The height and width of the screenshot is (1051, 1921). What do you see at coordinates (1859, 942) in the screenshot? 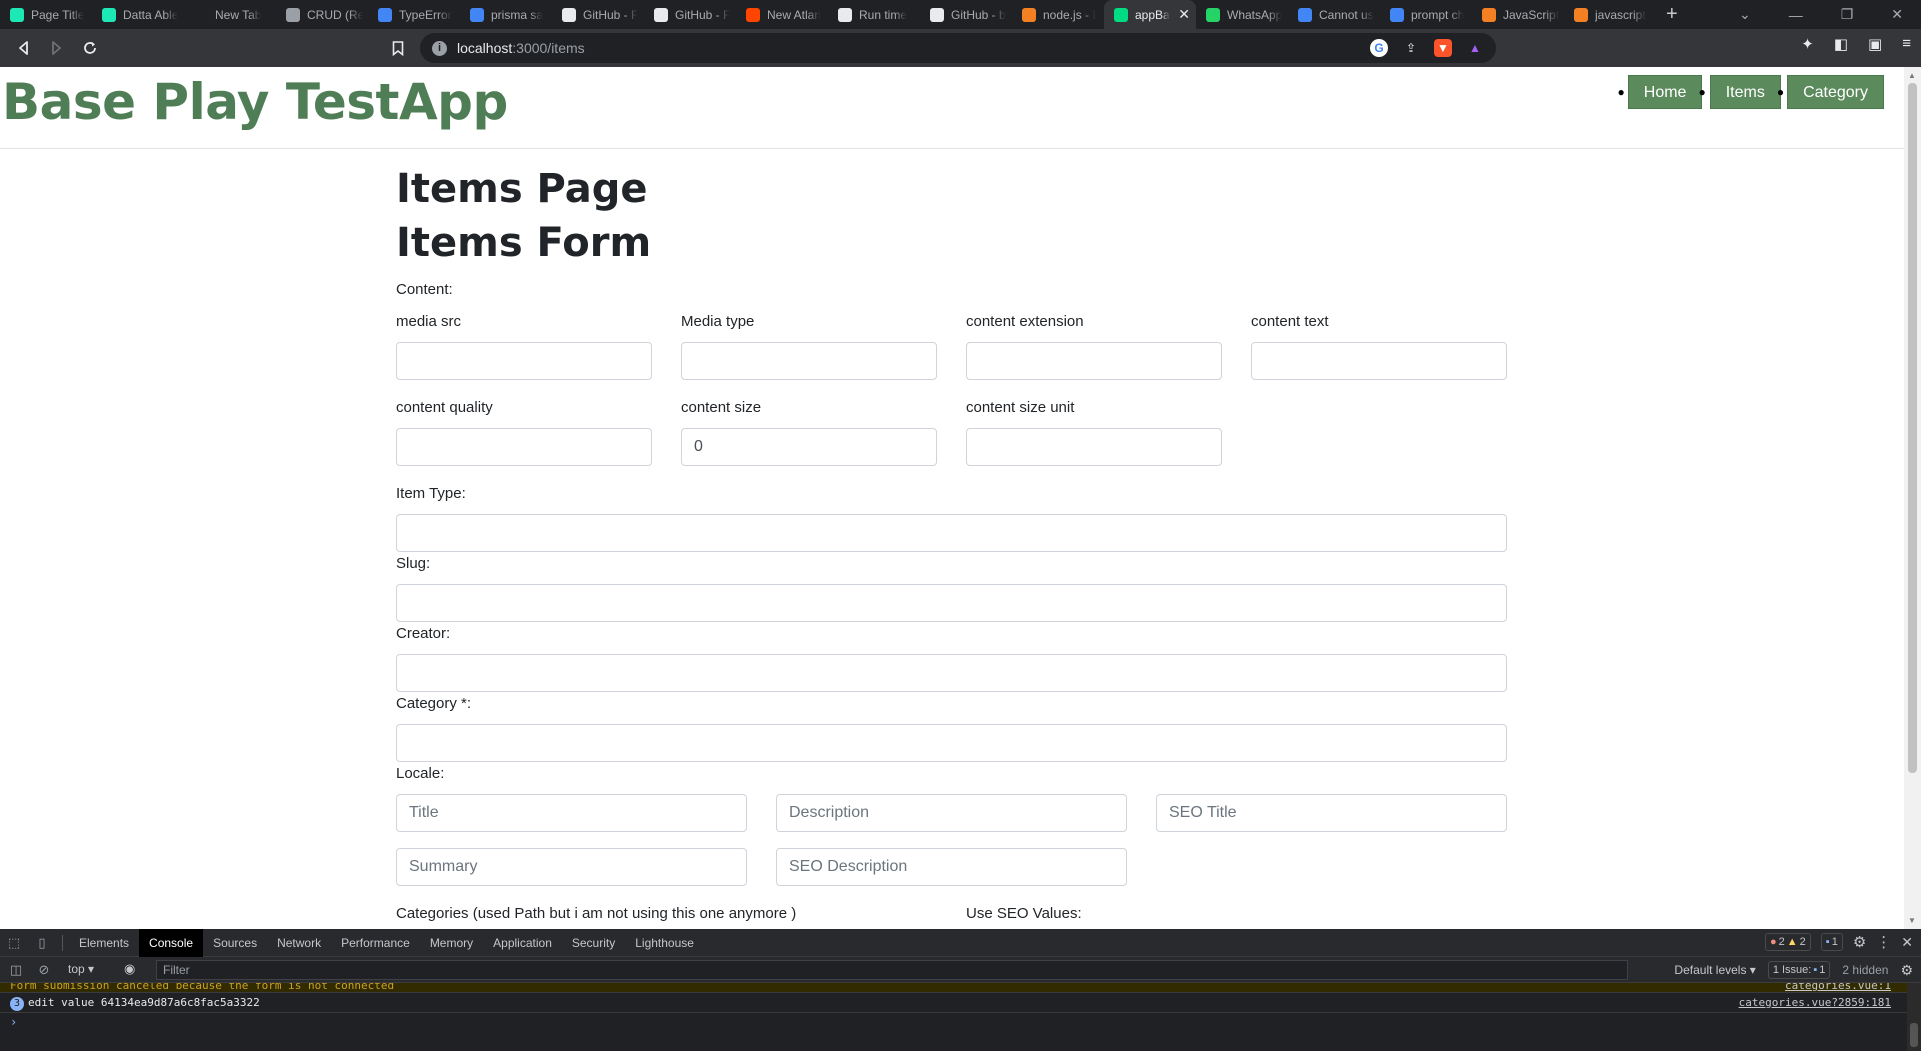
I see `settings-gear-icon: ⚙` at bounding box center [1859, 942].